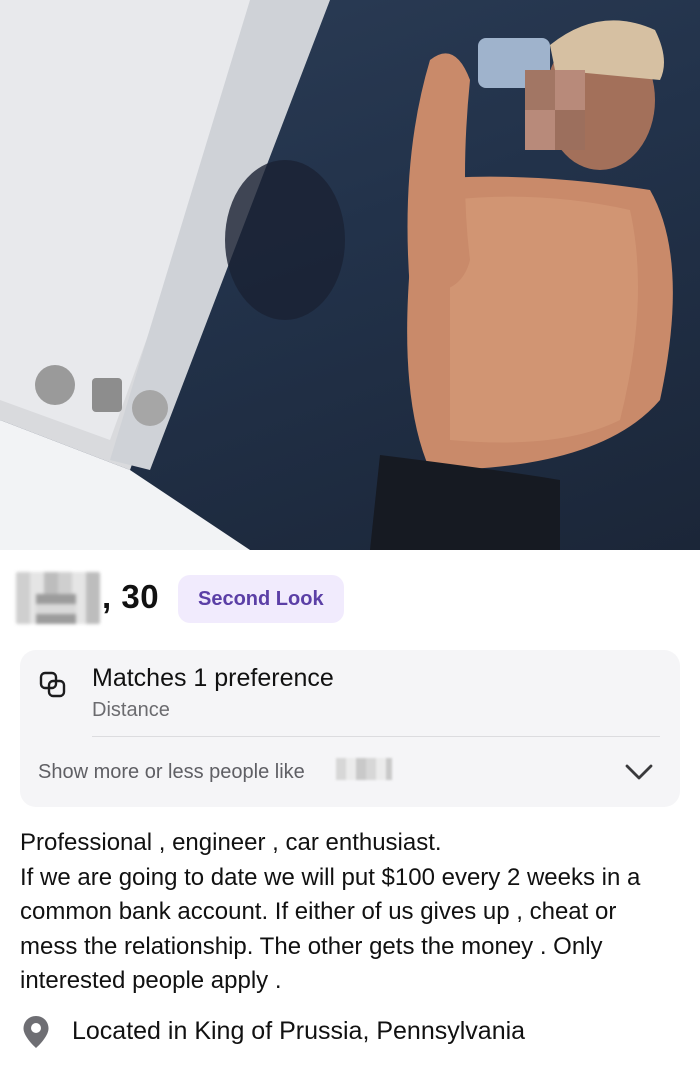 The image size is (700, 1069). I want to click on second-look-badge: Second Look, so click(261, 599).